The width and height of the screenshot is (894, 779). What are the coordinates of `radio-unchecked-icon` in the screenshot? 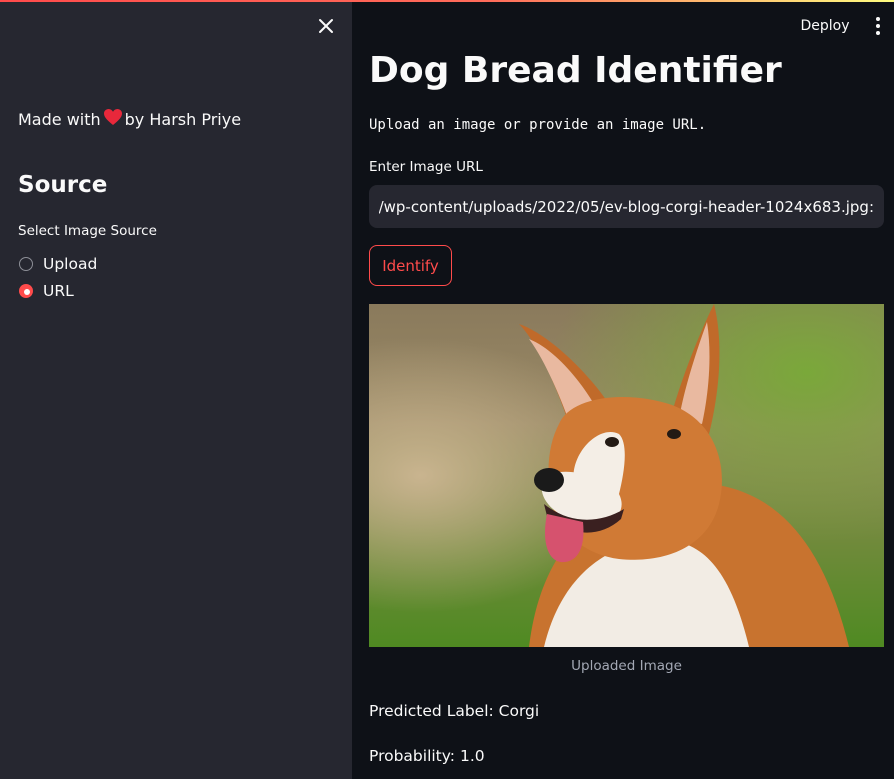 It's located at (26, 264).